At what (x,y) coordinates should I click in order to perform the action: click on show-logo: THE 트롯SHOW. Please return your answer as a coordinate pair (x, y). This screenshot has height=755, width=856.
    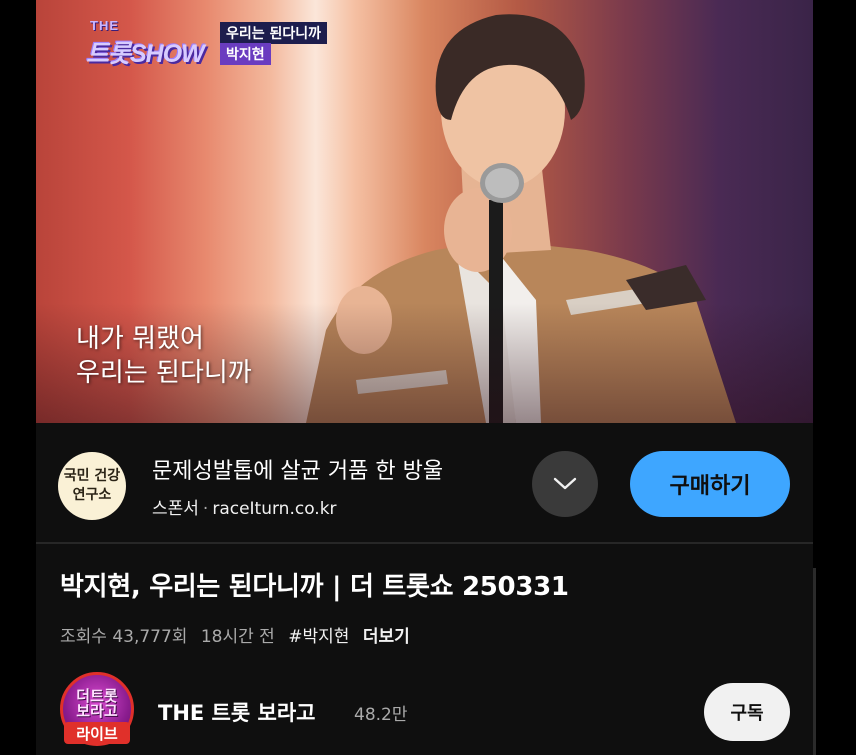
    Looking at the image, I should click on (151, 43).